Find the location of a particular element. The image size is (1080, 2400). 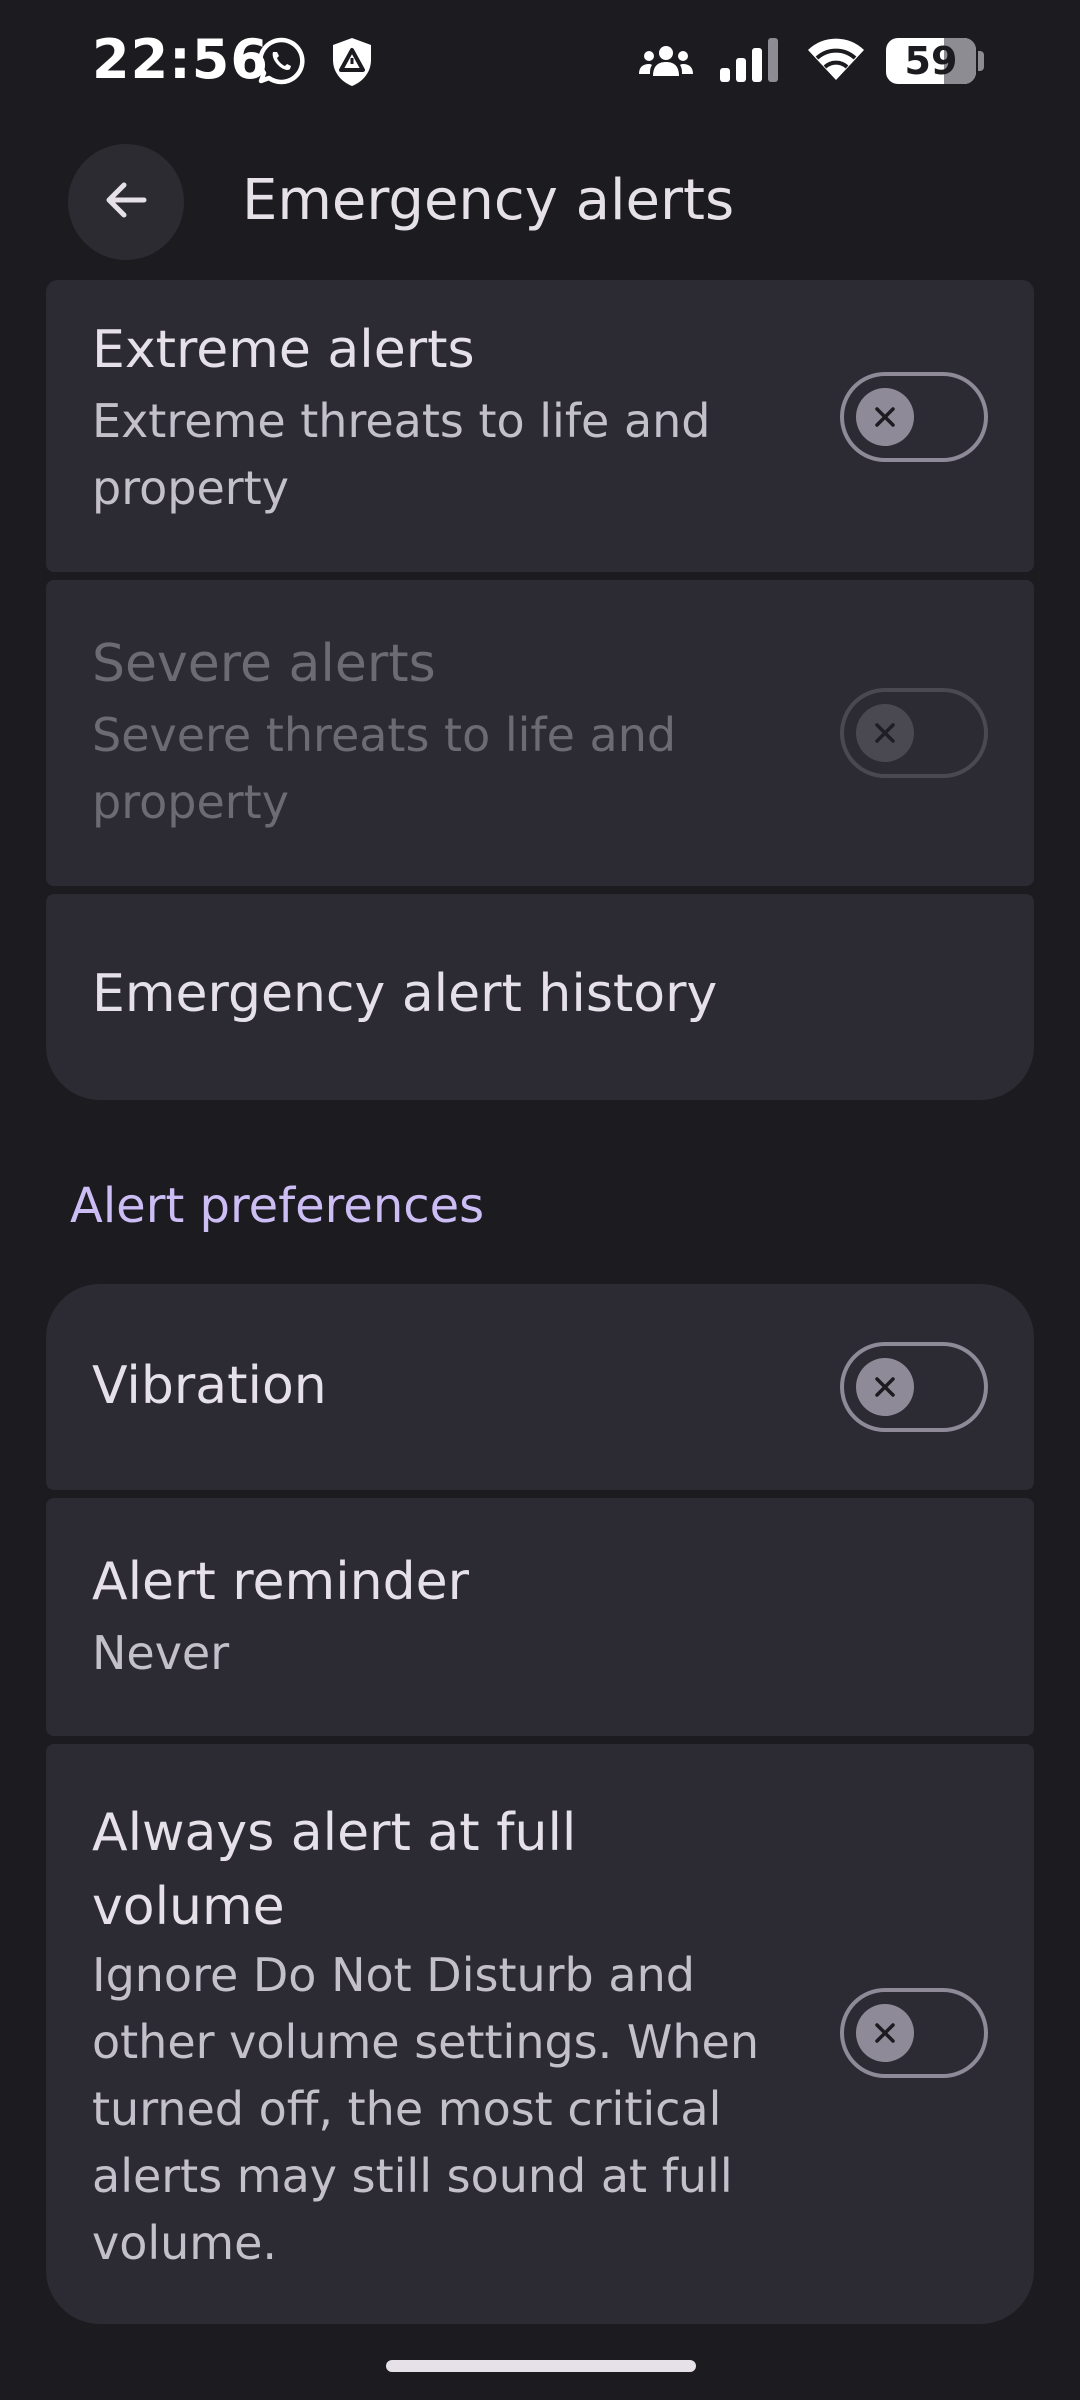

extreme-alerts-title: Extreme alerts is located at coordinates (283, 350).